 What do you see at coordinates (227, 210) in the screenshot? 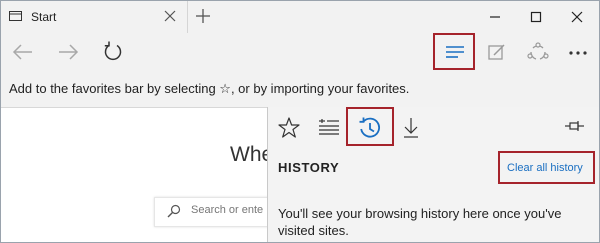
I see `search-placeholder: Search or ente` at bounding box center [227, 210].